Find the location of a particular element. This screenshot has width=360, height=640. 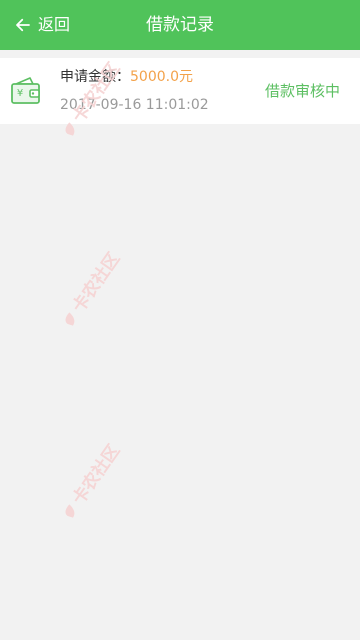

header-bar: 返回 借款记录 is located at coordinates (180, 25).